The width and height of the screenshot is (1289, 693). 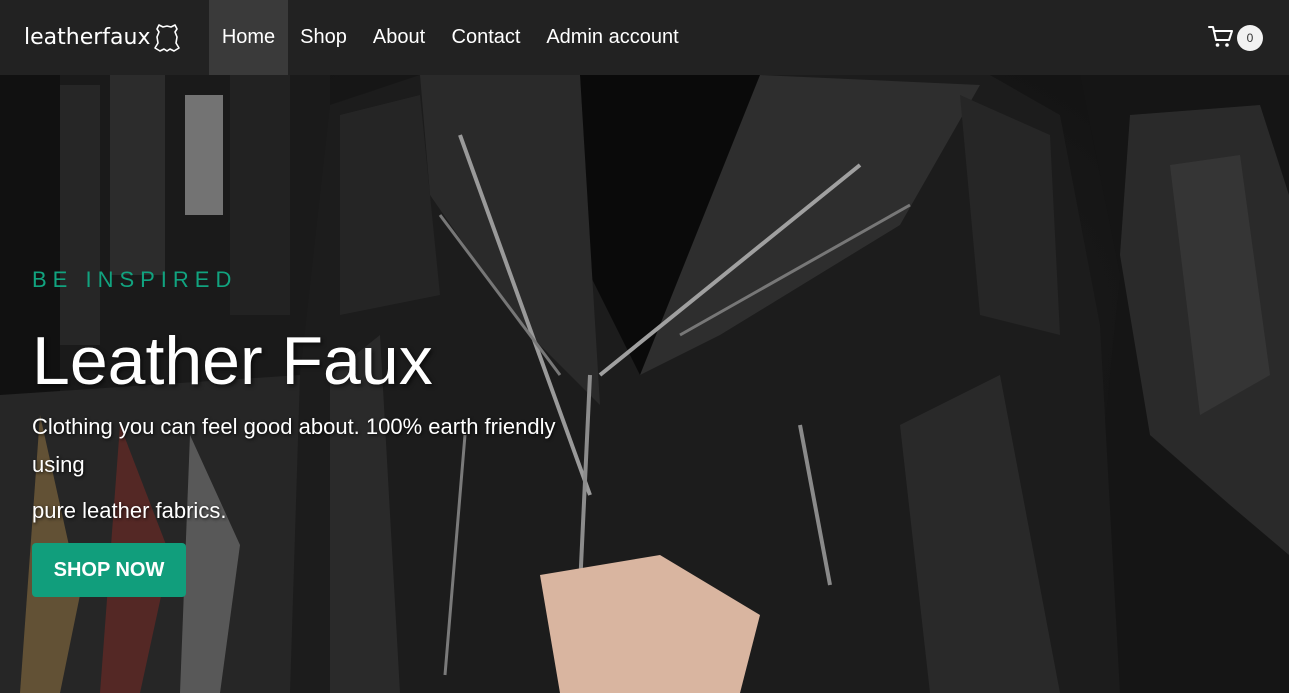 What do you see at coordinates (486, 37) in the screenshot?
I see `nav-contact: Contact` at bounding box center [486, 37].